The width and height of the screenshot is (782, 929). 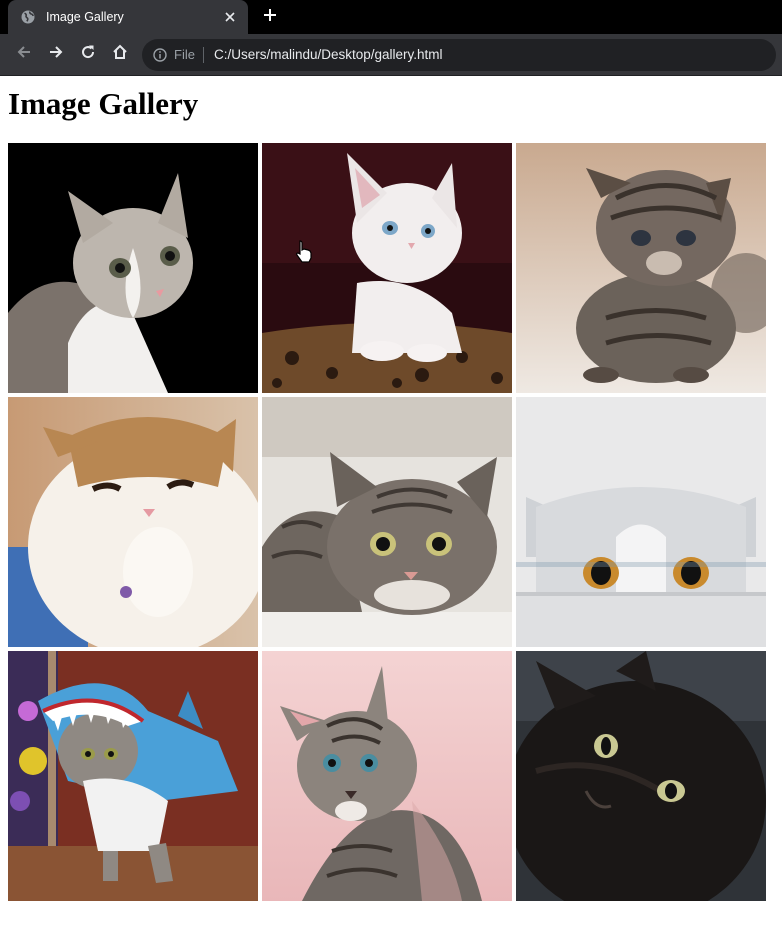 What do you see at coordinates (203, 54) in the screenshot?
I see `address-divider` at bounding box center [203, 54].